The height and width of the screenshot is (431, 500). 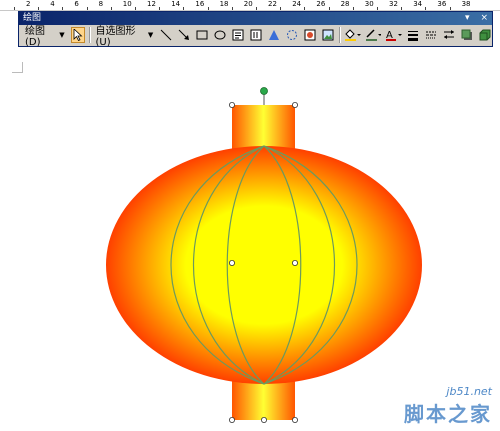 What do you see at coordinates (448, 414) in the screenshot?
I see `watermark-brand: 脚本之家` at bounding box center [448, 414].